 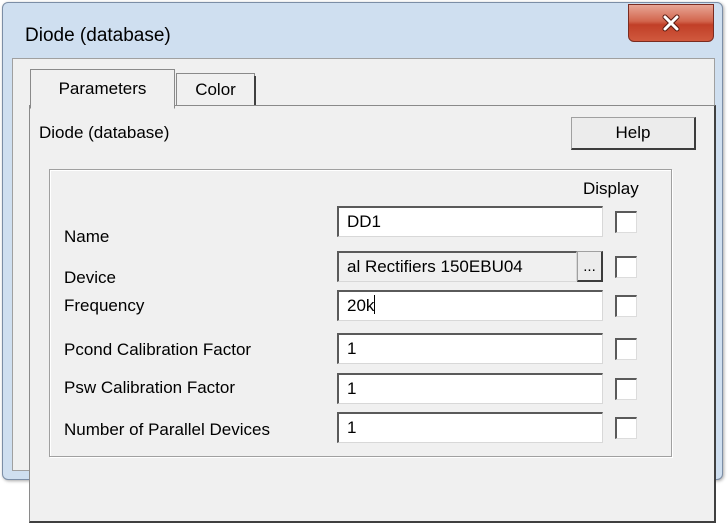 I want to click on parallel-devices-display-checkbox, so click(x=626, y=428).